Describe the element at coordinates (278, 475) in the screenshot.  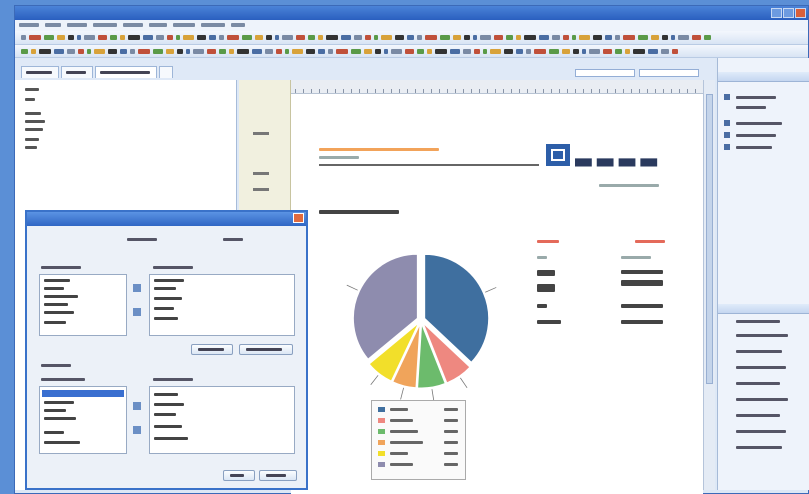
I see `cancel-button` at that location.